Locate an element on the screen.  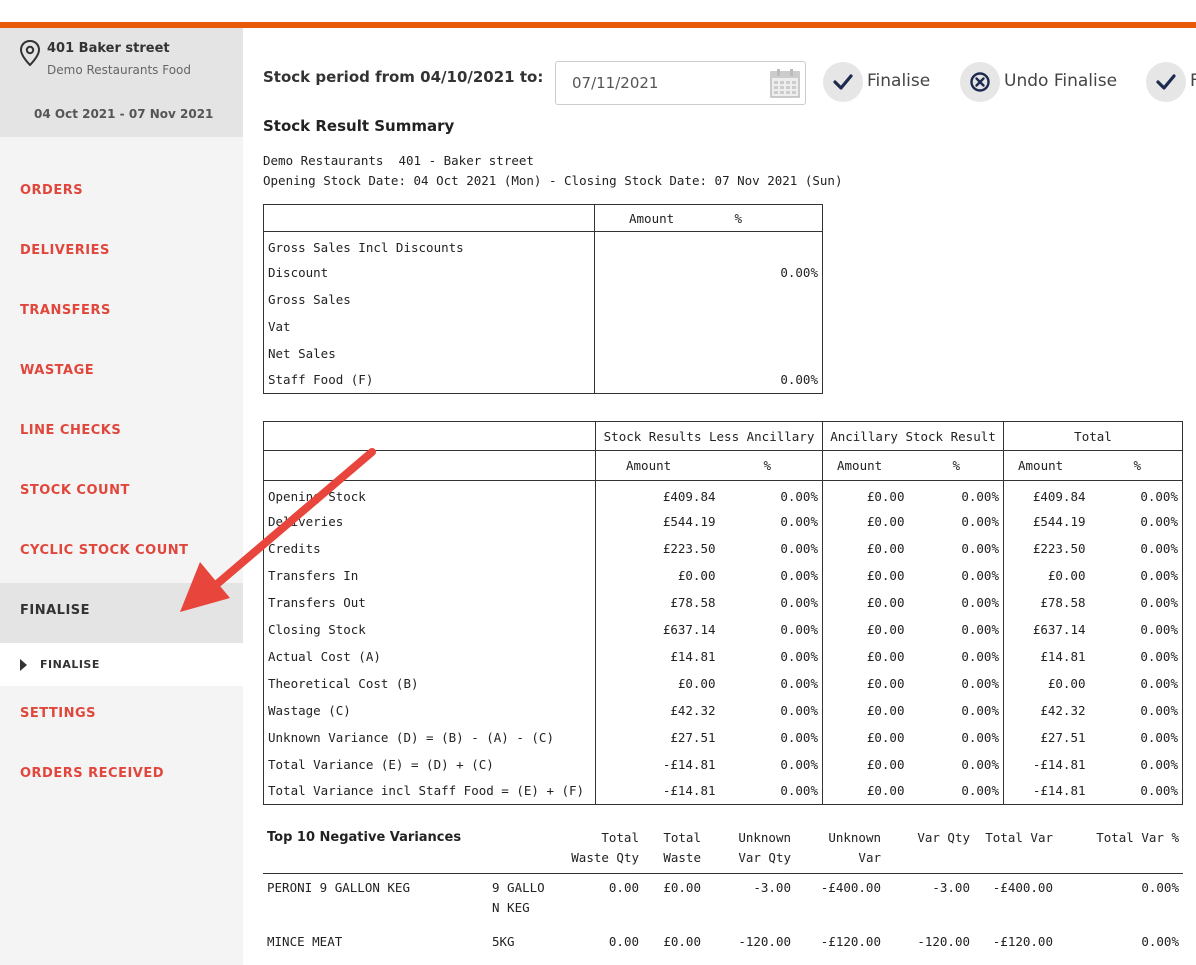
table-header-cell: Total Var is located at coordinates (1015, 851).